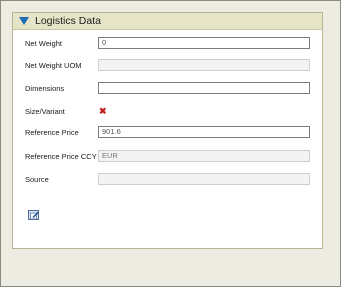 The image size is (341, 287). I want to click on red-x-icon: ✖, so click(103, 111).